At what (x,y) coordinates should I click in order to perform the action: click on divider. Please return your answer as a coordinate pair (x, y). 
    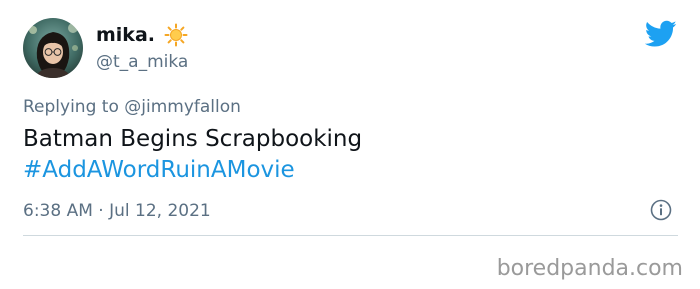
    Looking at the image, I should click on (350, 235).